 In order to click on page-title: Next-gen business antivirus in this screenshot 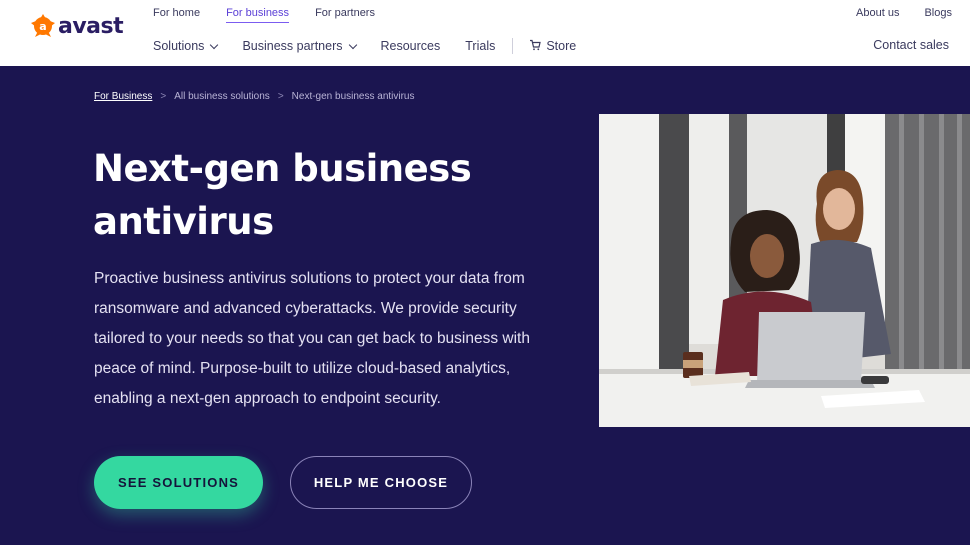, I will do `click(282, 195)`.